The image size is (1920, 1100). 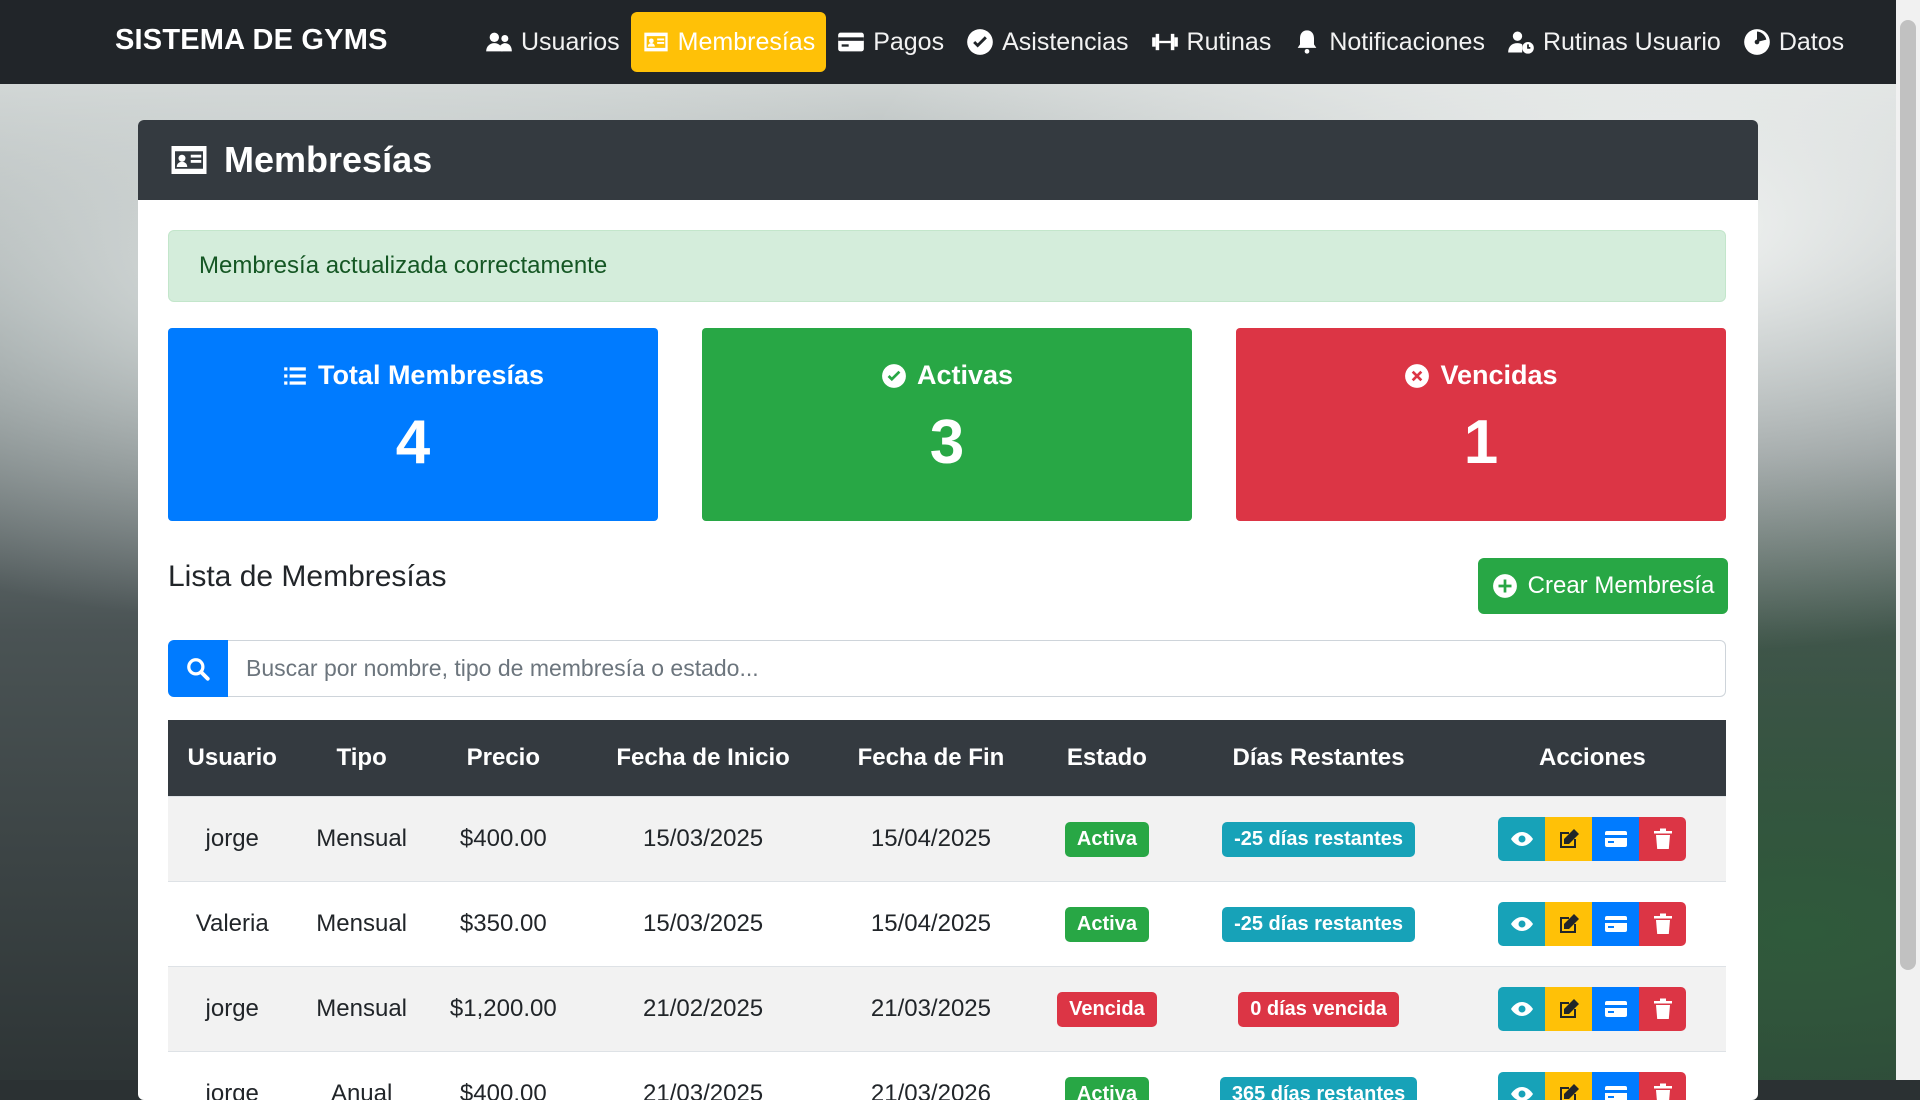 I want to click on cell-fecha-fin: 21/03/2025, so click(x=930, y=1009).